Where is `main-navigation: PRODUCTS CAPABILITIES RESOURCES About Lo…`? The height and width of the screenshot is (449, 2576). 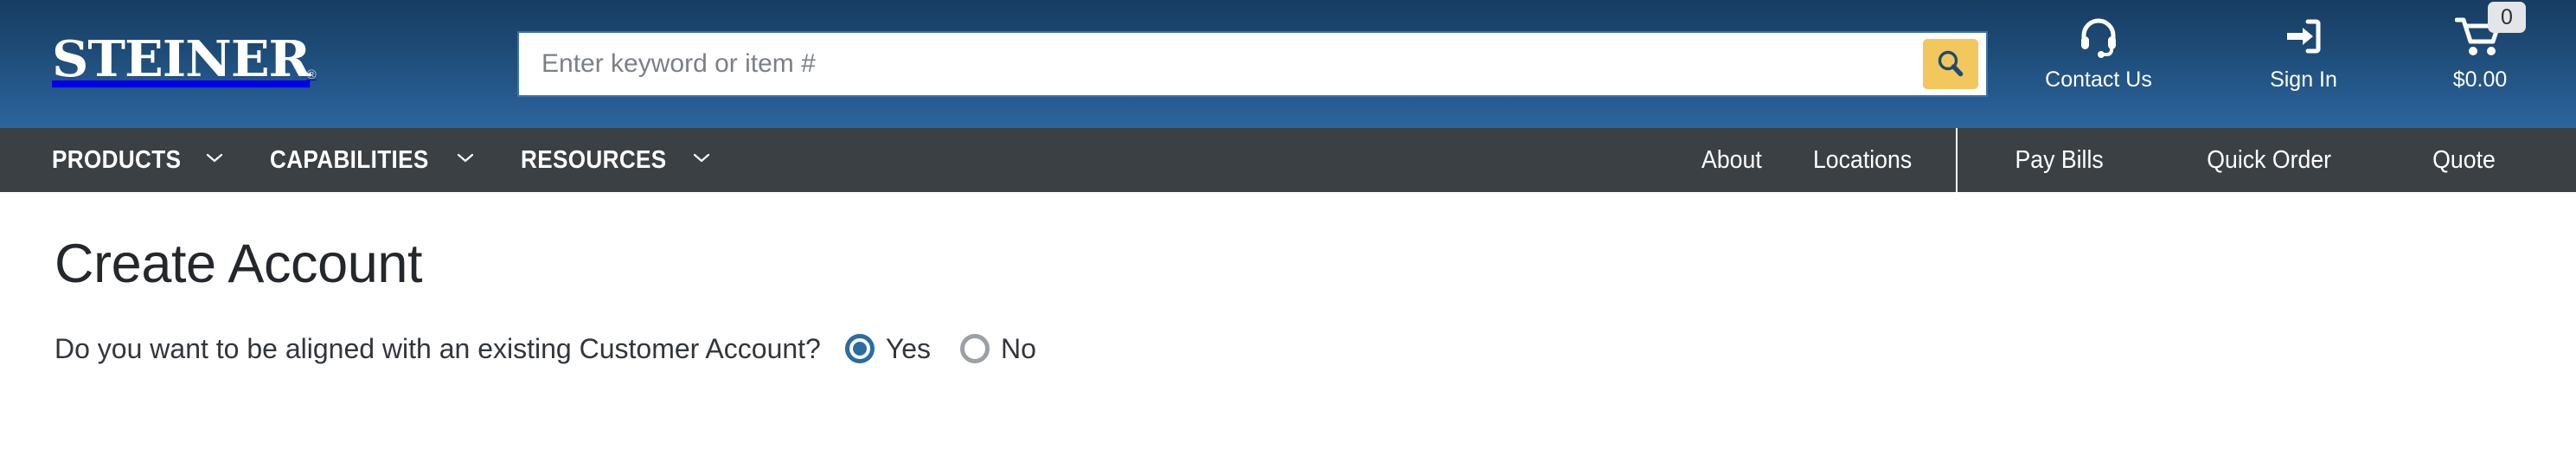 main-navigation: PRODUCTS CAPABILITIES RESOURCES About Lo… is located at coordinates (1288, 160).